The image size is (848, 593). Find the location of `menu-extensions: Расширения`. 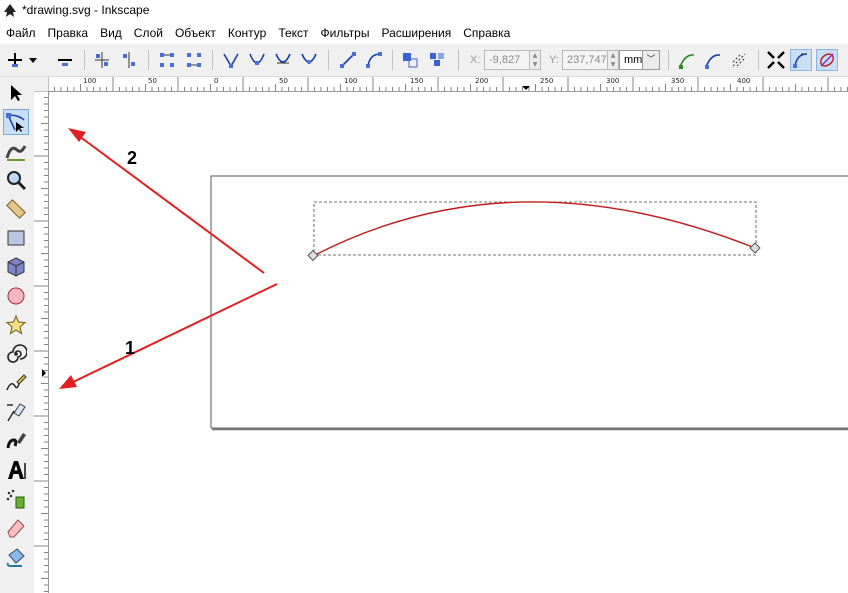

menu-extensions: Расширения is located at coordinates (416, 33).